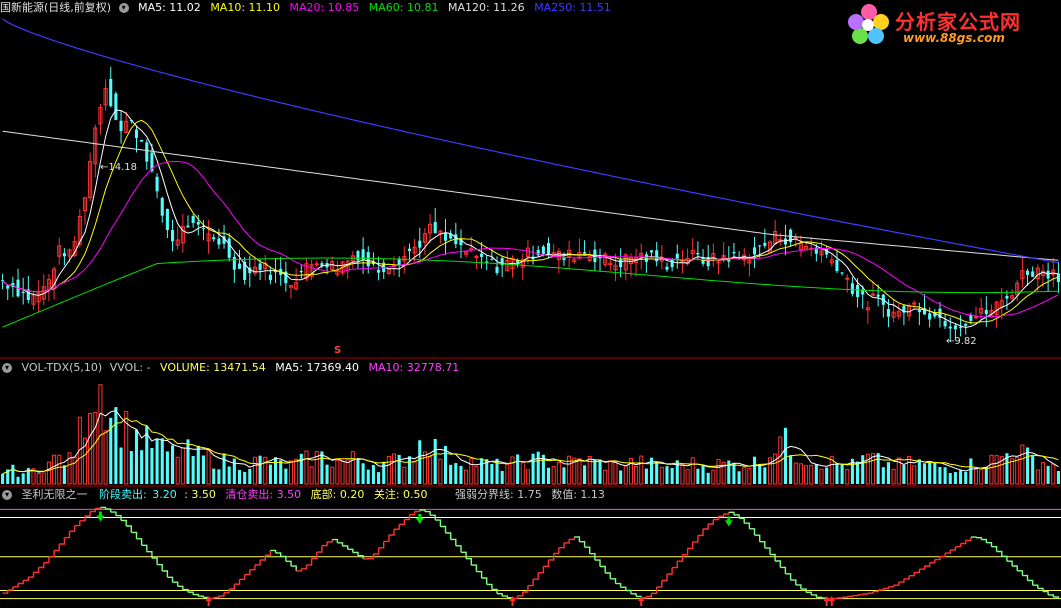  I want to click on sell-arrow-icon, so click(100, 516).